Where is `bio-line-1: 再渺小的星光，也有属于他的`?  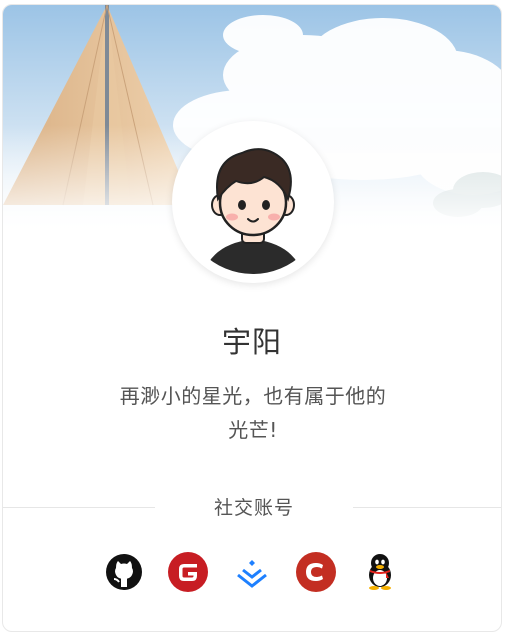 bio-line-1: 再渺小的星光，也有属于他的 is located at coordinates (253, 396).